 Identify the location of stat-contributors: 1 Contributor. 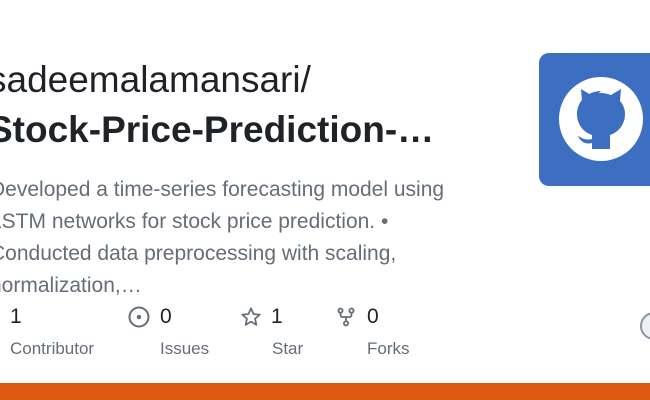
(52, 331).